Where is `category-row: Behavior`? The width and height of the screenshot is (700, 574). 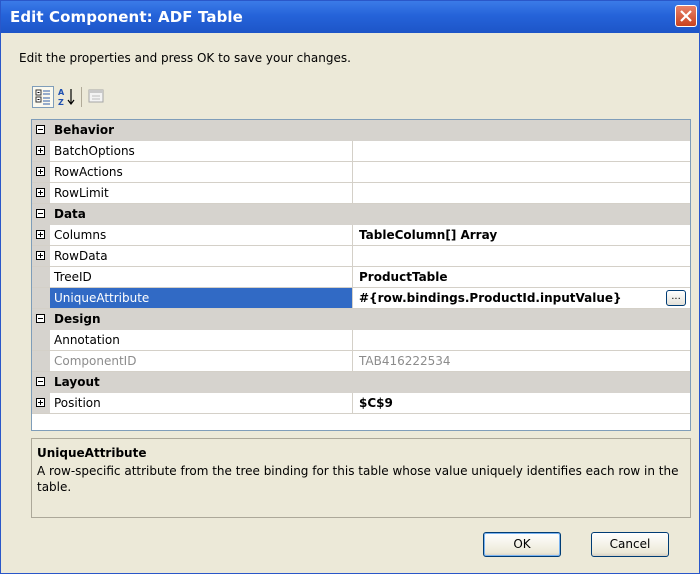 category-row: Behavior is located at coordinates (361, 130).